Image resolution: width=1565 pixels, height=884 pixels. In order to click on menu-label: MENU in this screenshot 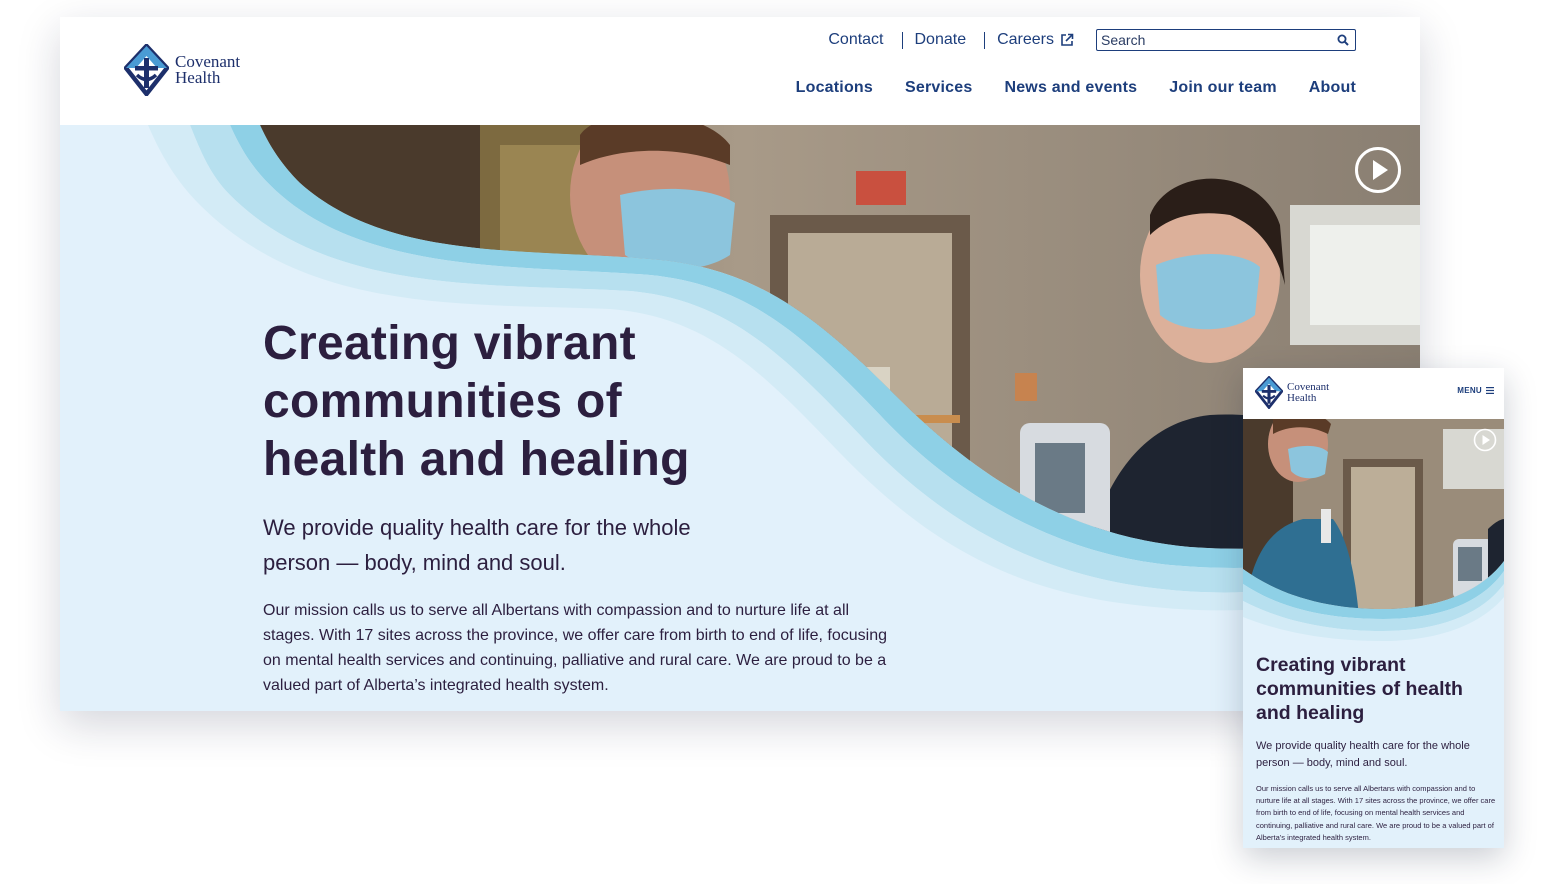, I will do `click(1469, 390)`.